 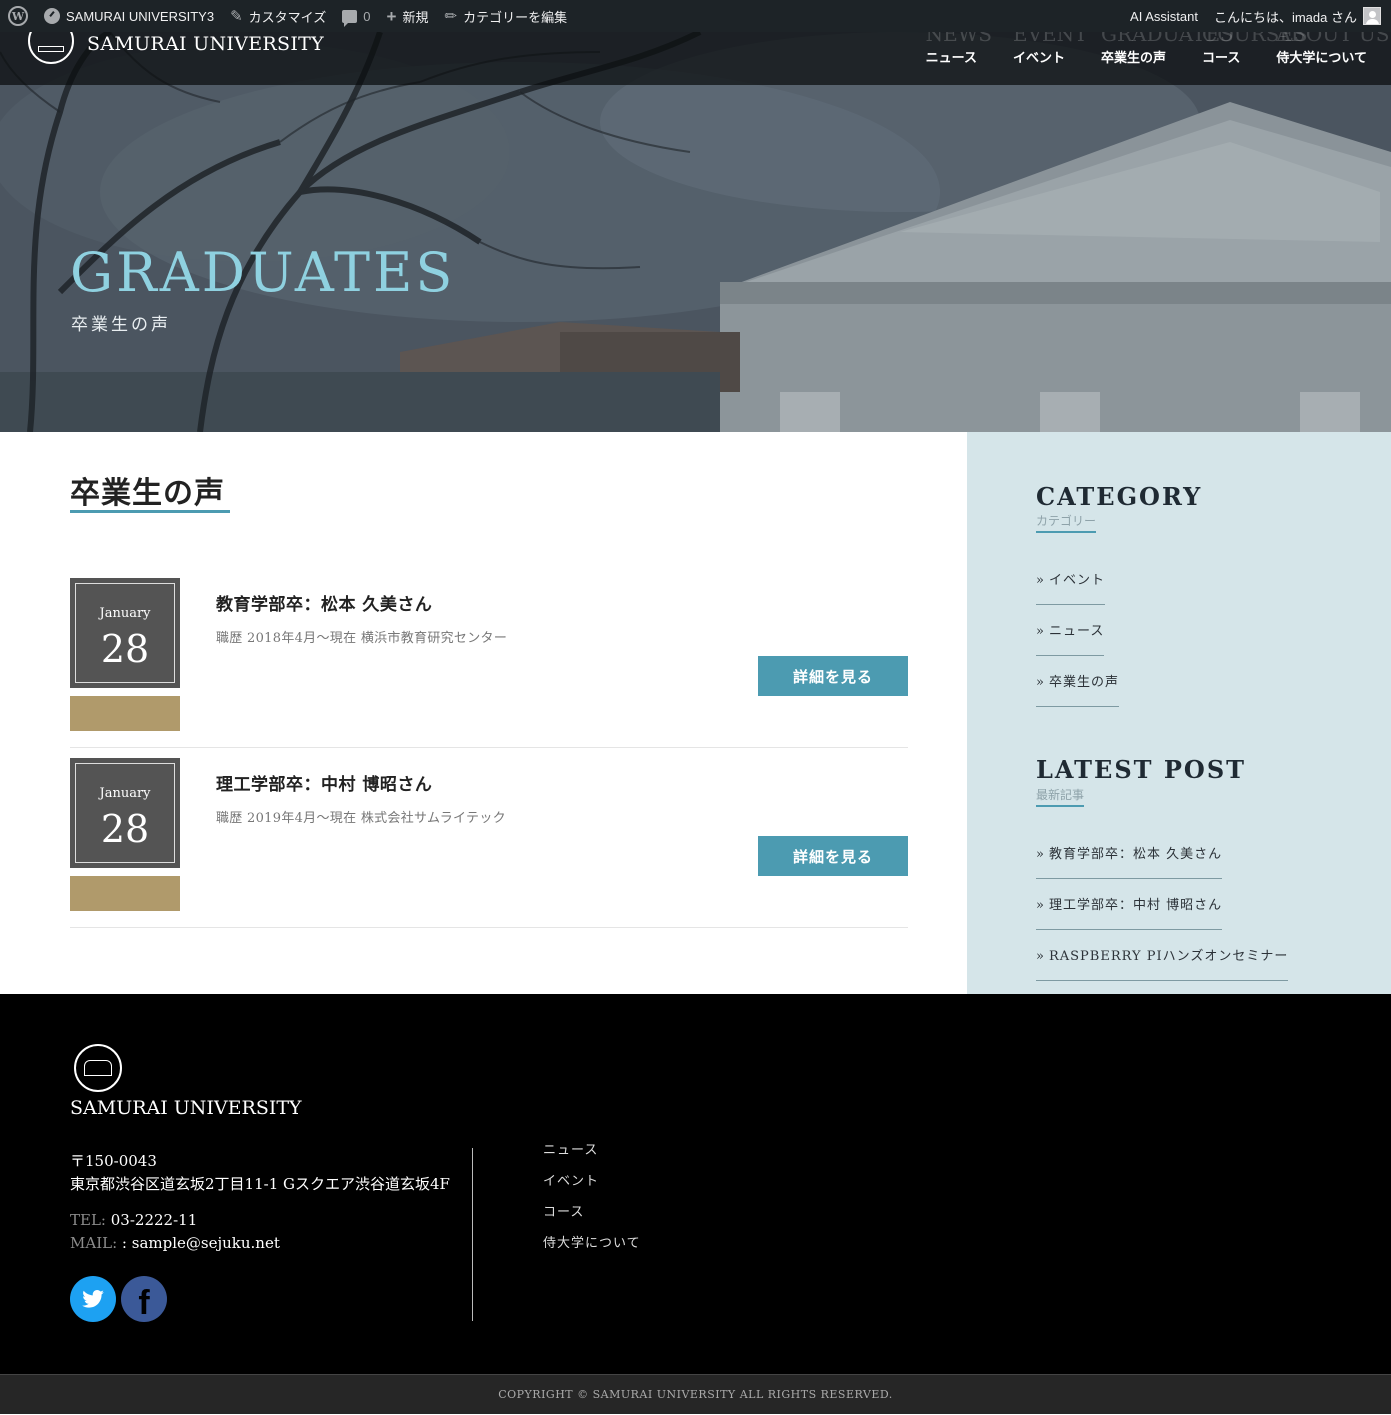 What do you see at coordinates (1134, 58) in the screenshot?
I see `nav-item-ja: 卒業生の声` at bounding box center [1134, 58].